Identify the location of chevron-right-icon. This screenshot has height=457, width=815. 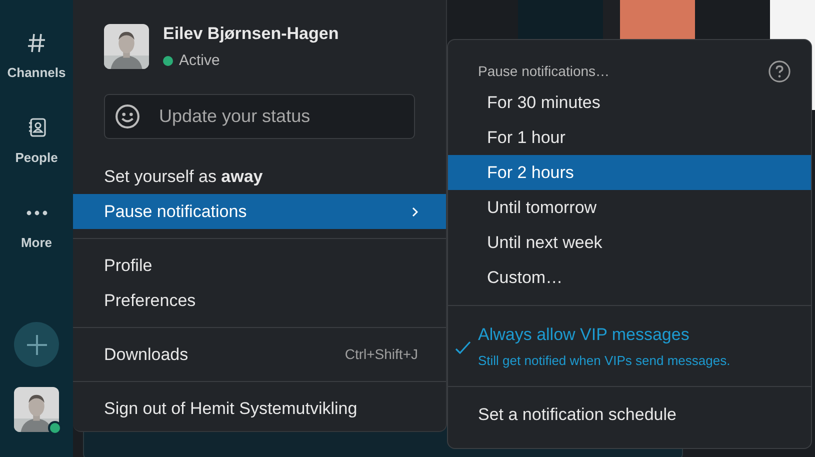
(415, 211).